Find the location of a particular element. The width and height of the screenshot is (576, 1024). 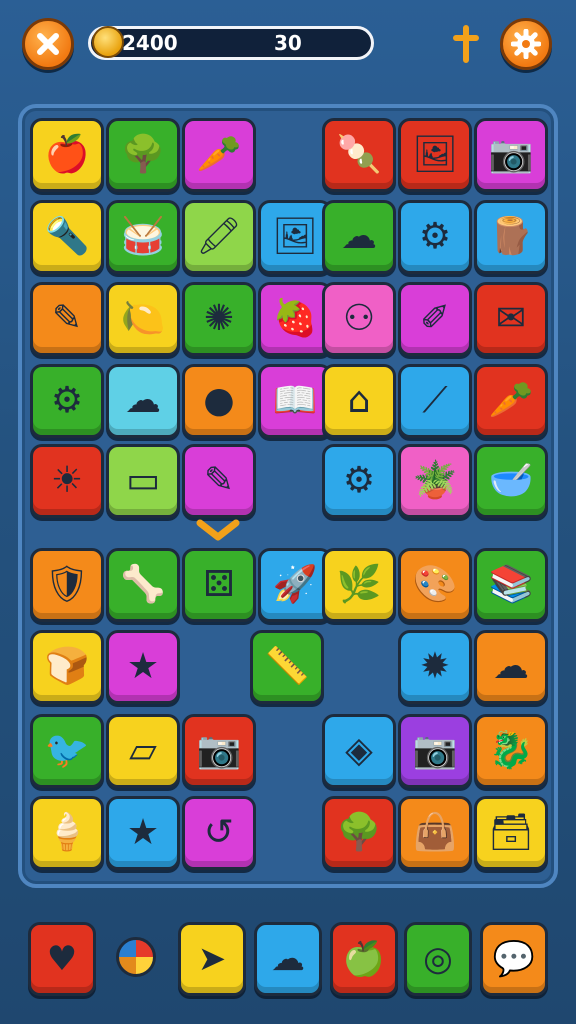

stapler-icon: ⌂ is located at coordinates (359, 400).